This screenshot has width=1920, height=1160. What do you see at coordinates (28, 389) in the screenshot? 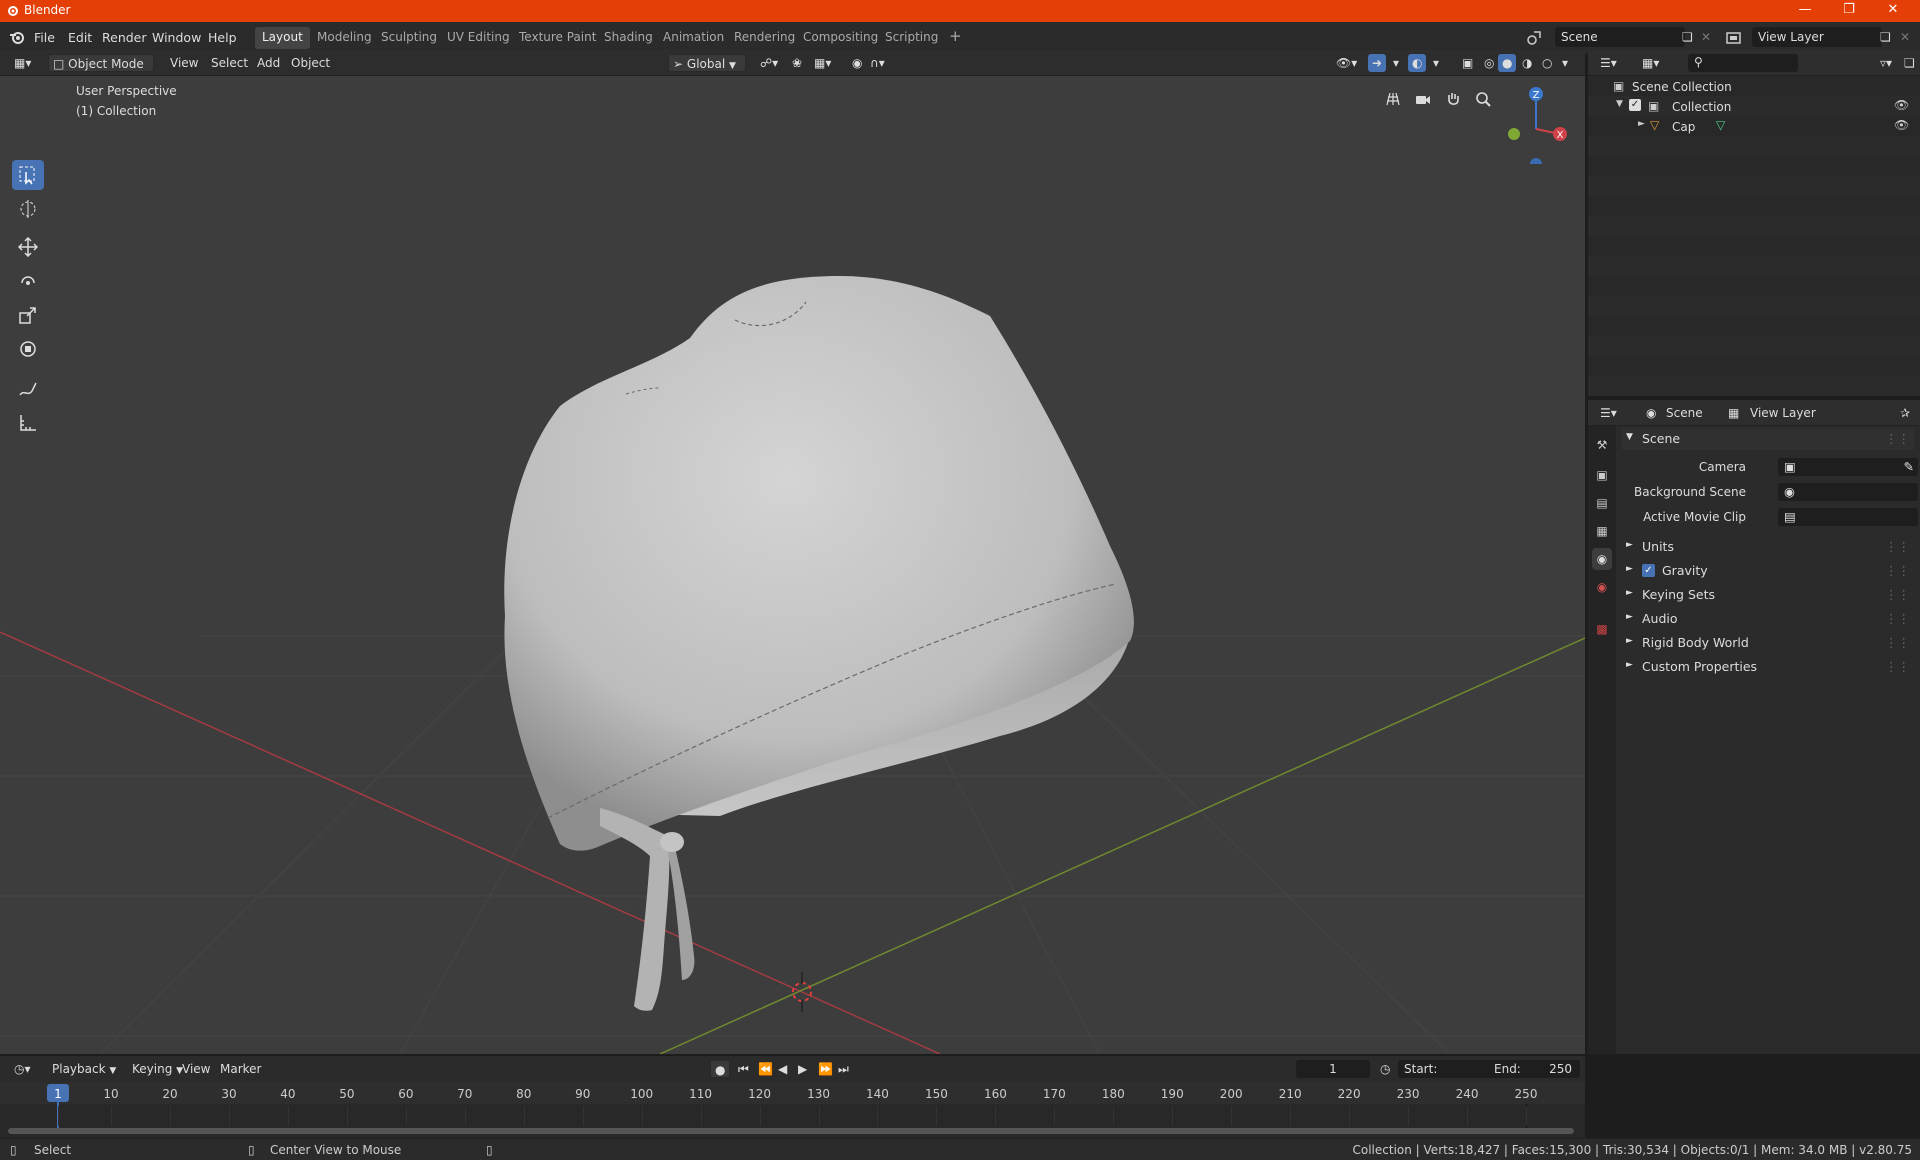
I see `annotate-tool-icon` at bounding box center [28, 389].